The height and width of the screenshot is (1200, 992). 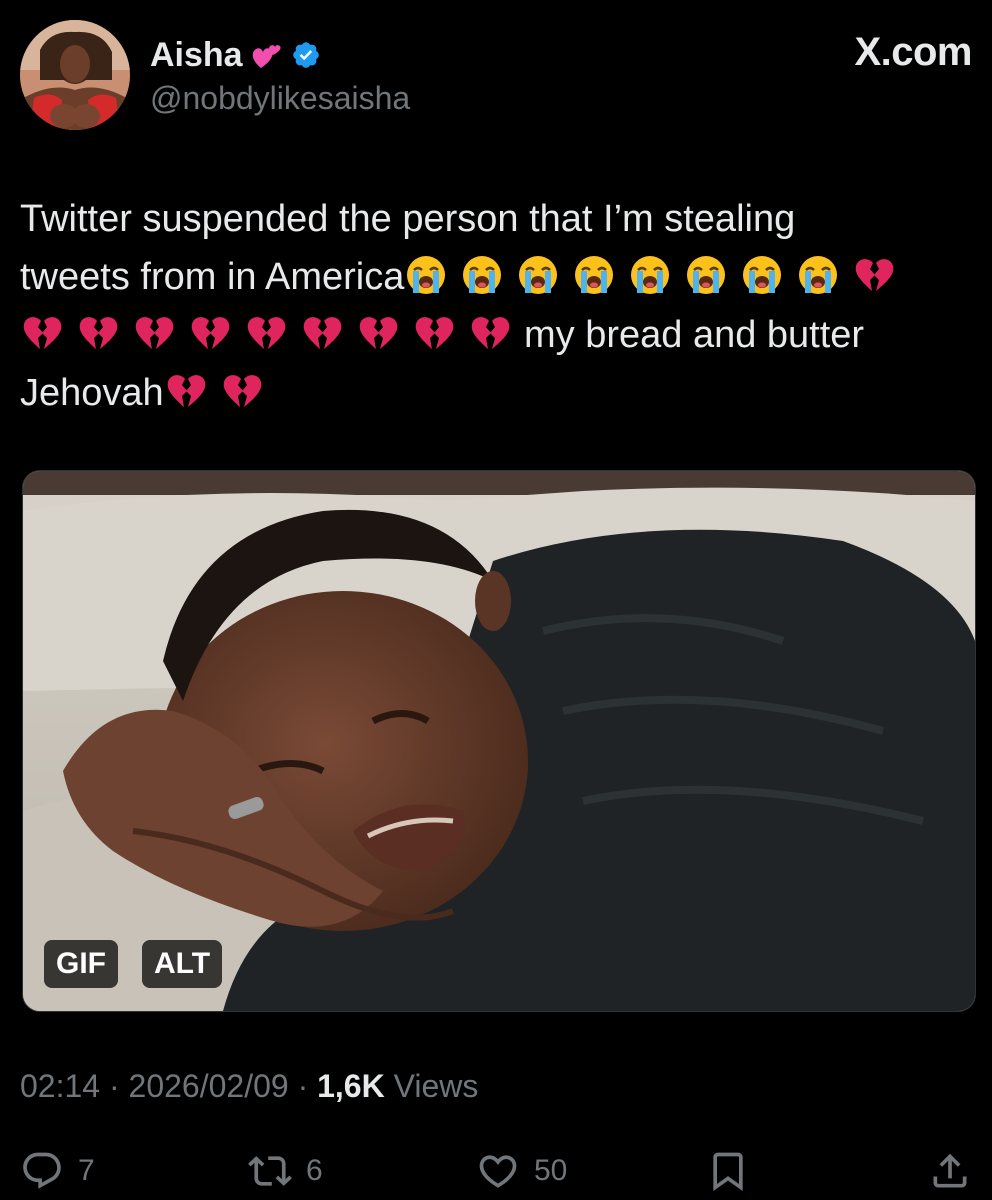 I want to click on bookmark-icon, so click(x=728, y=1171).